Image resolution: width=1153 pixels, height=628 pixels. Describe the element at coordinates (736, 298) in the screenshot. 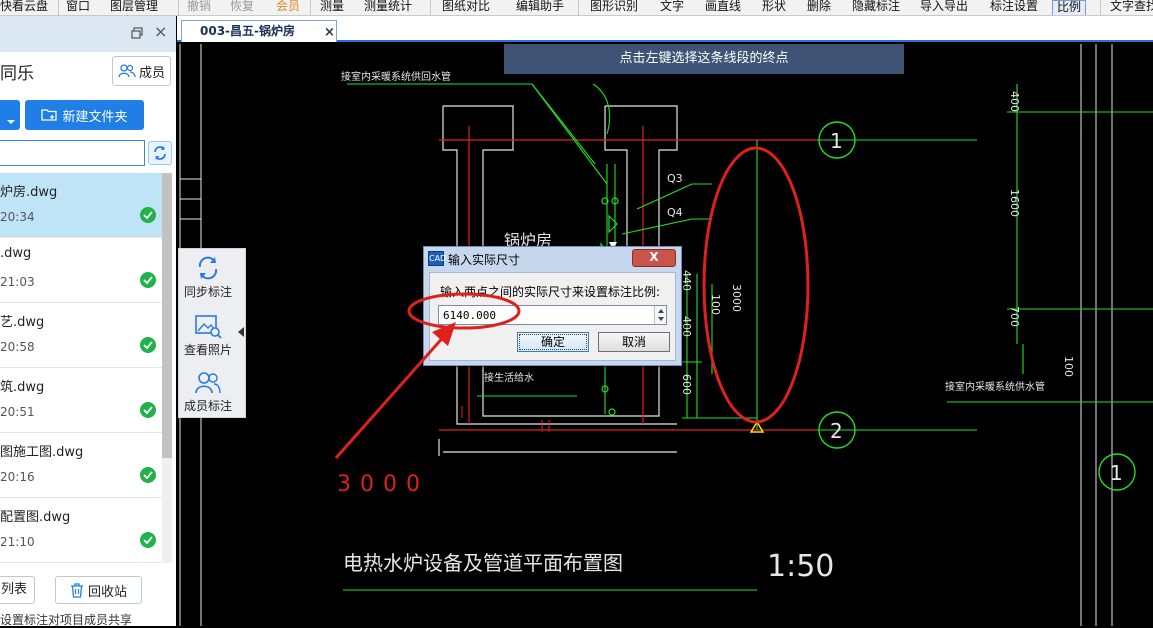

I see `dimension-3000: 3000` at that location.